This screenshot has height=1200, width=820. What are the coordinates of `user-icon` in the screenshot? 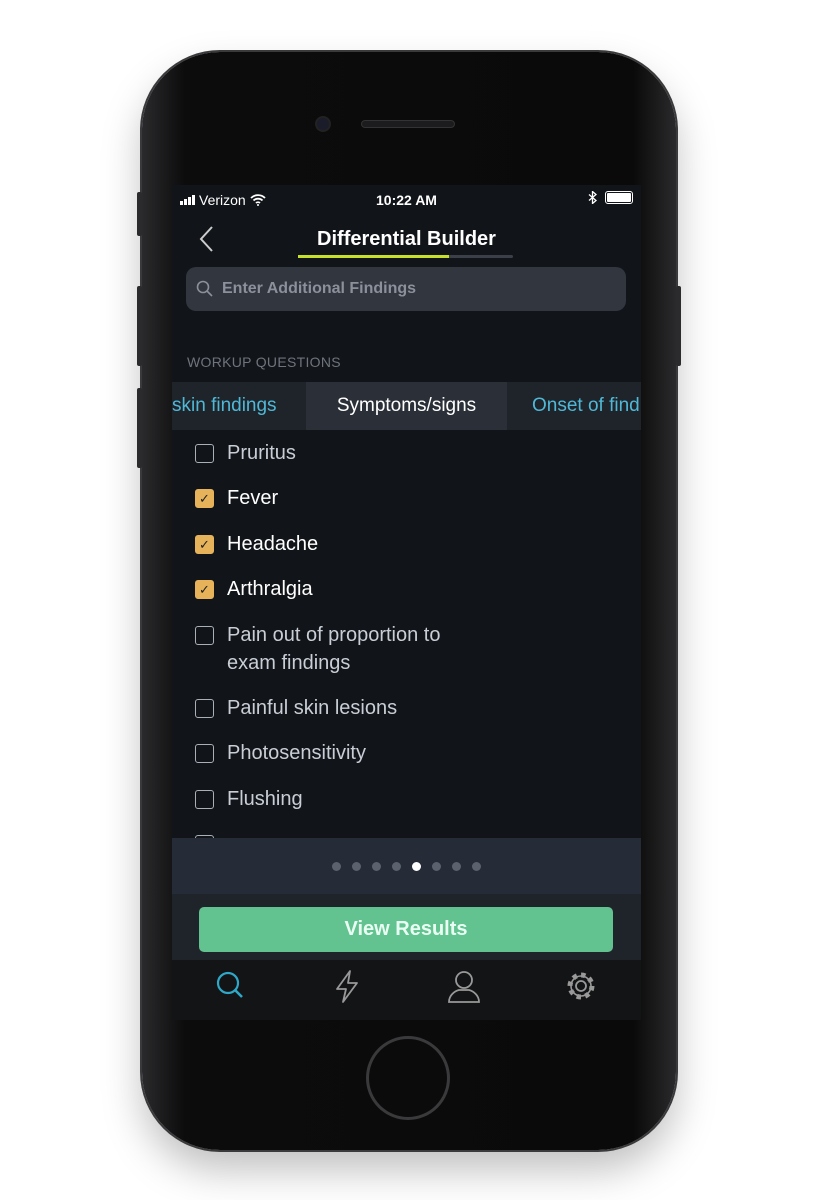 It's located at (464, 986).